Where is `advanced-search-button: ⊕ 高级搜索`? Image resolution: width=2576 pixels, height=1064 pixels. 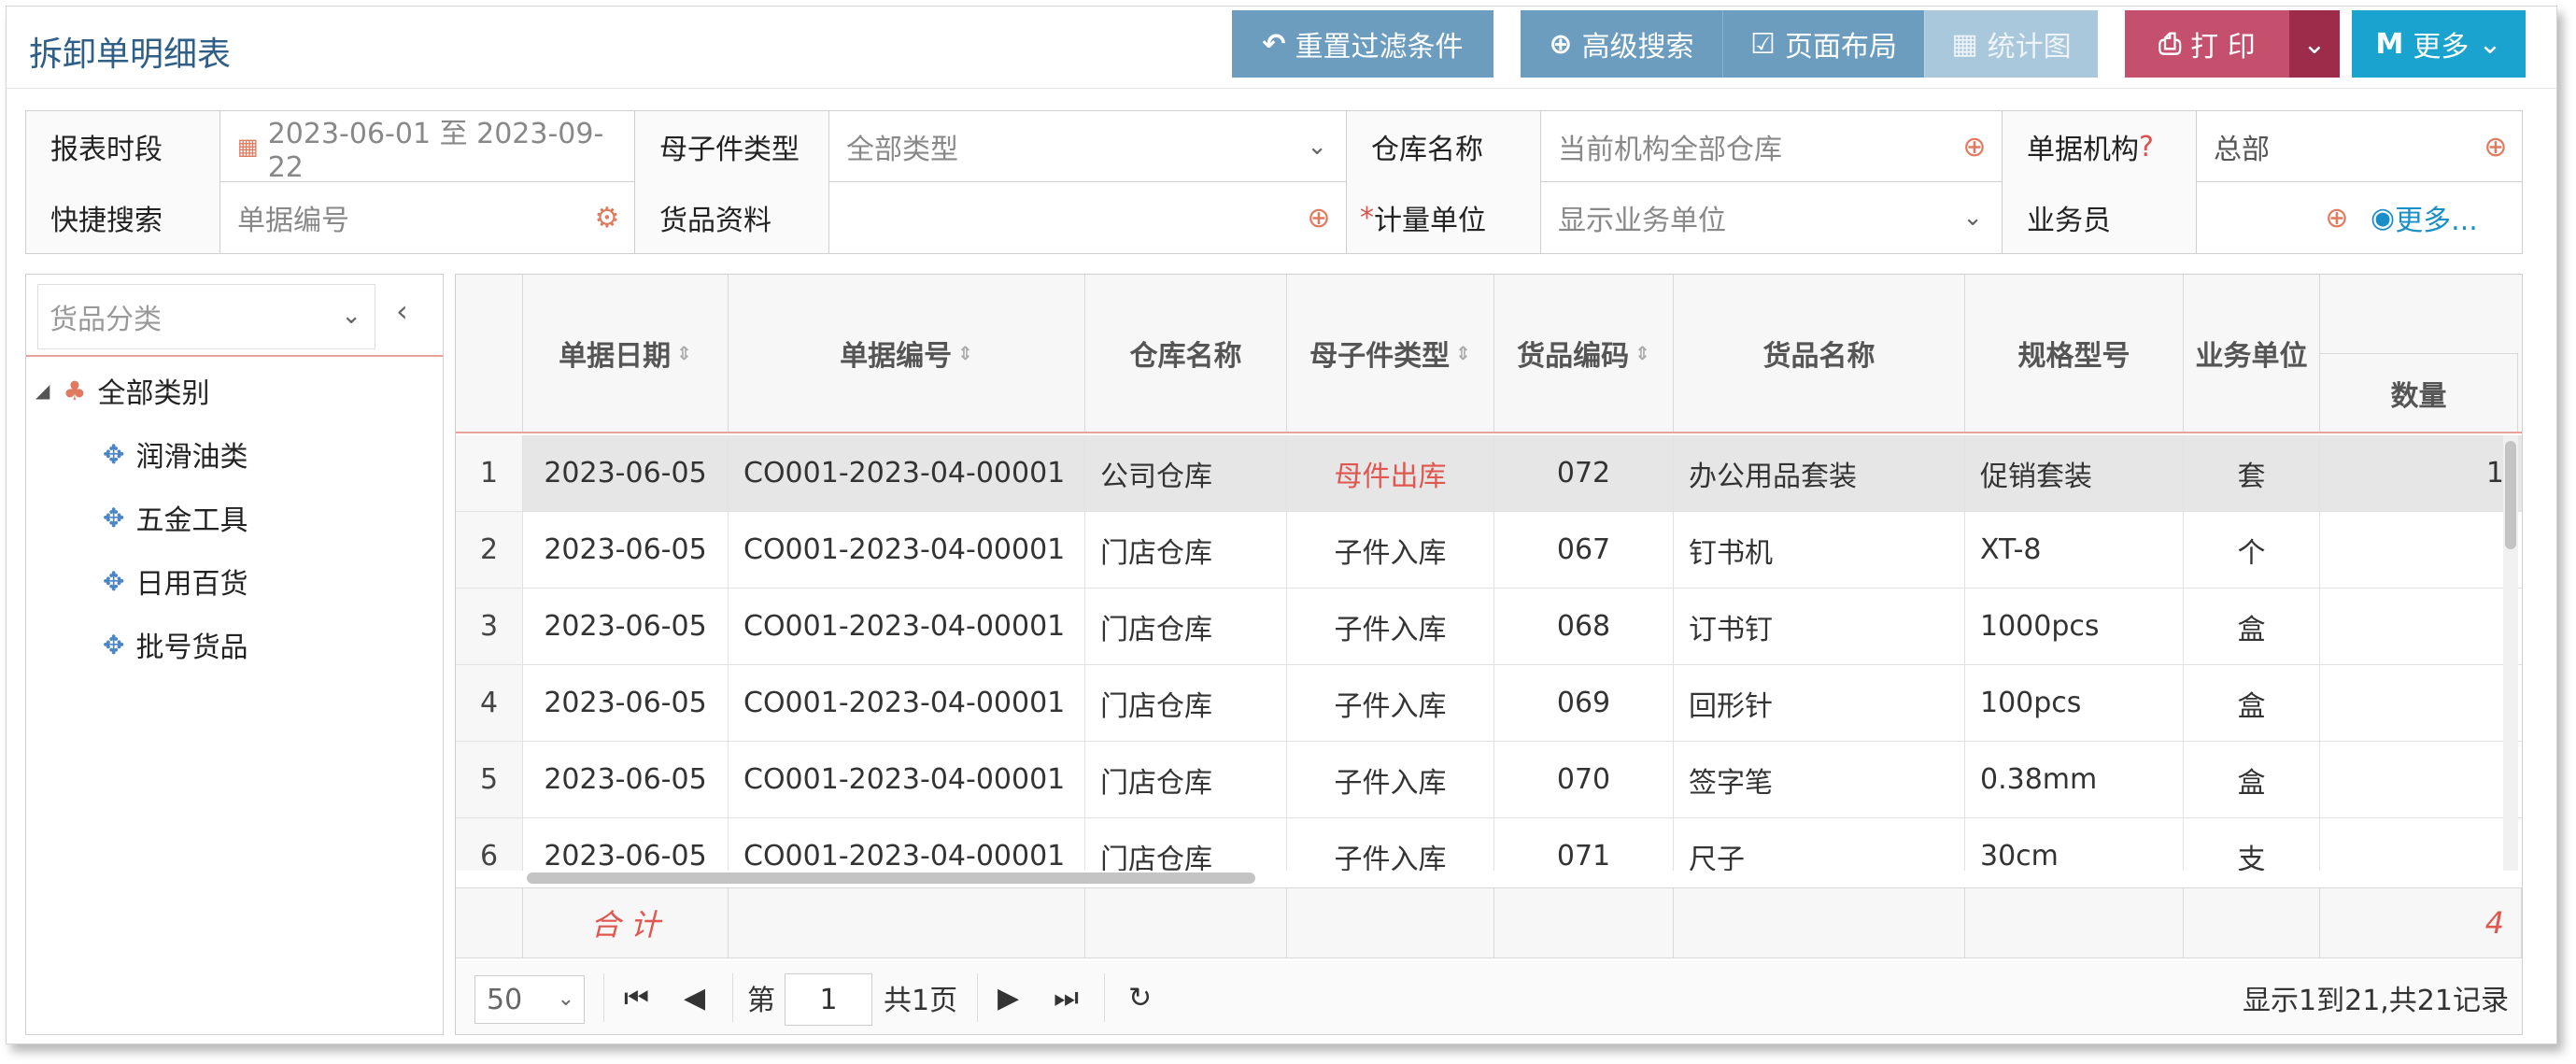
advanced-search-button: ⊕ 高级搜索 is located at coordinates (1621, 44).